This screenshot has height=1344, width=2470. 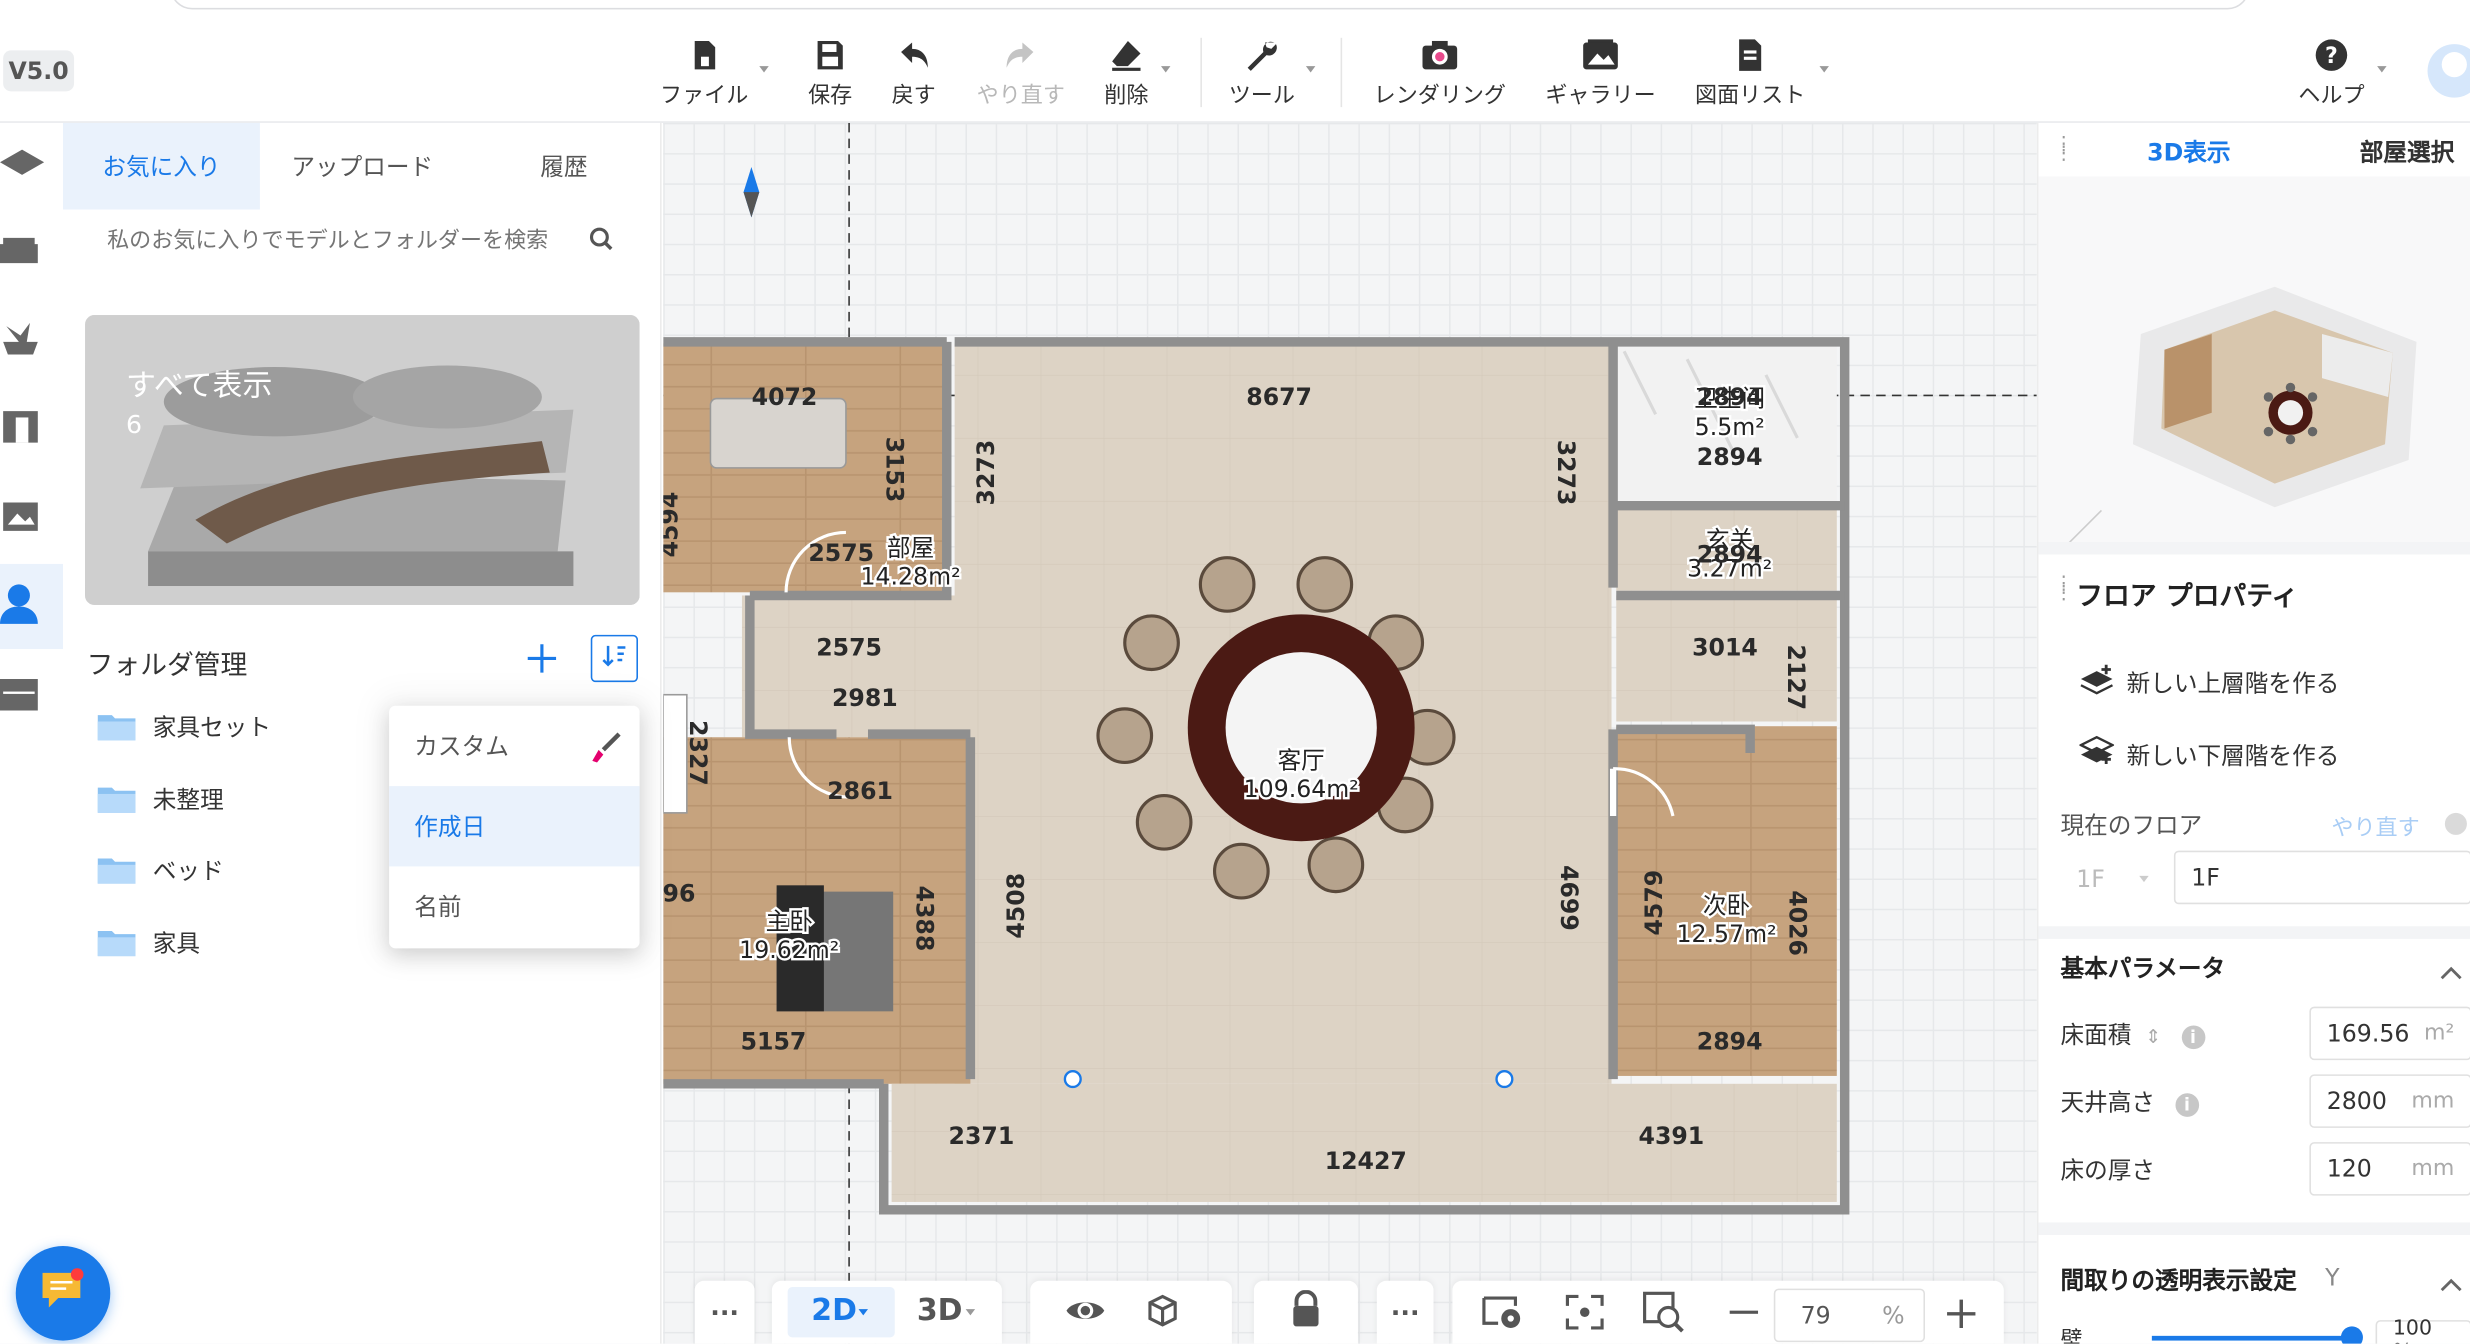 What do you see at coordinates (1584, 1315) in the screenshot?
I see `fit-screen-icon` at bounding box center [1584, 1315].